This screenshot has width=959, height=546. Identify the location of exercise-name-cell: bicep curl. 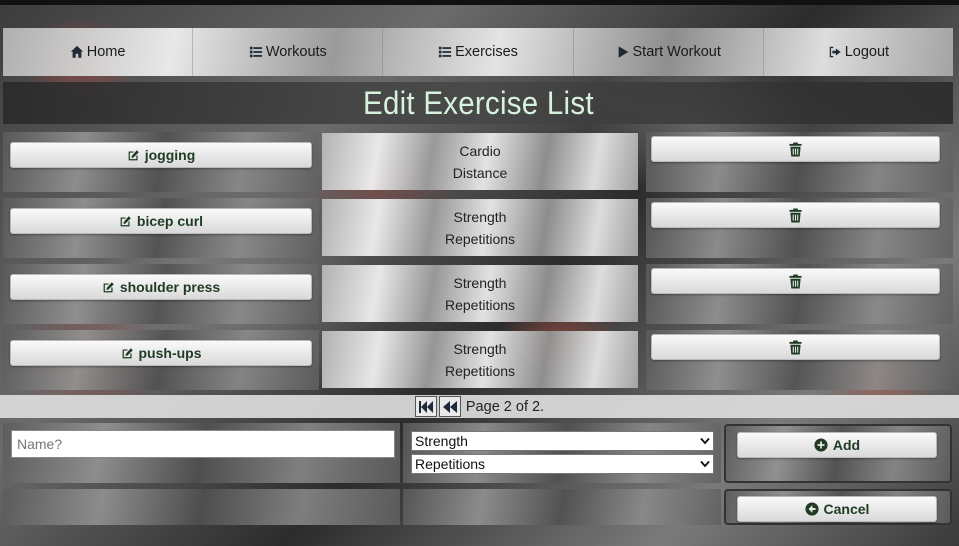
(161, 228).